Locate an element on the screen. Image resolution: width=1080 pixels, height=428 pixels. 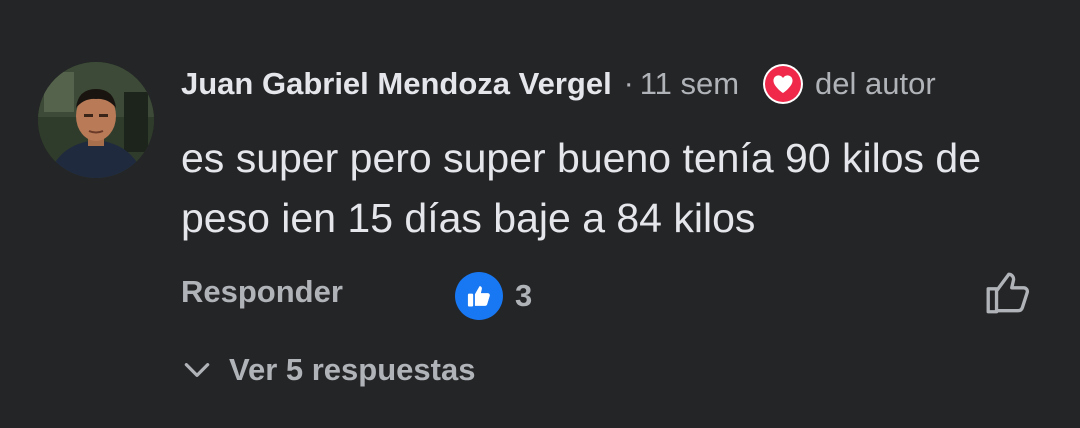
reaction-count: 3 is located at coordinates (524, 295).